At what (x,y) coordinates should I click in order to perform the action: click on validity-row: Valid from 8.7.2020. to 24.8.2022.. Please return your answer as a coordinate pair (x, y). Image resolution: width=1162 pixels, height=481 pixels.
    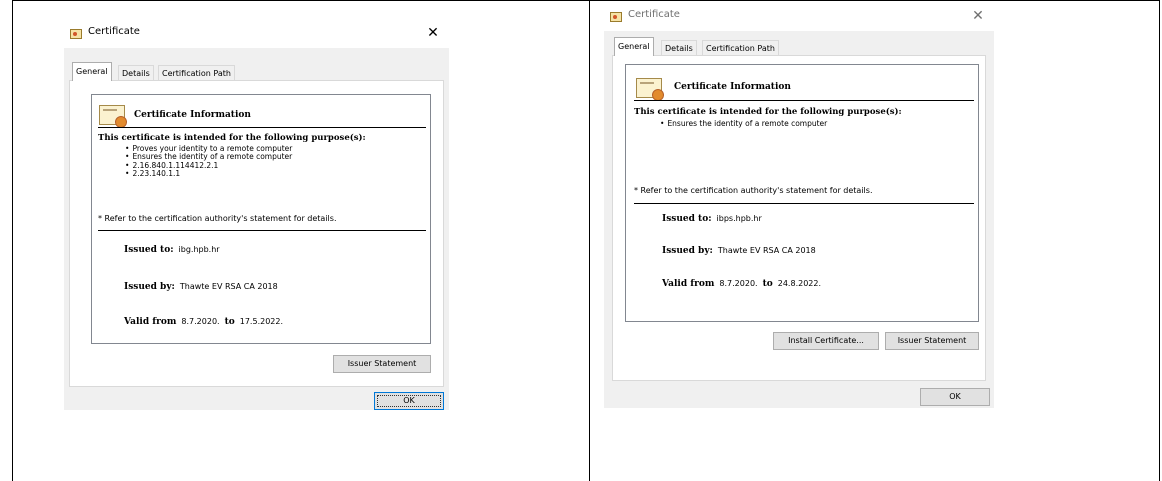
    Looking at the image, I should click on (741, 284).